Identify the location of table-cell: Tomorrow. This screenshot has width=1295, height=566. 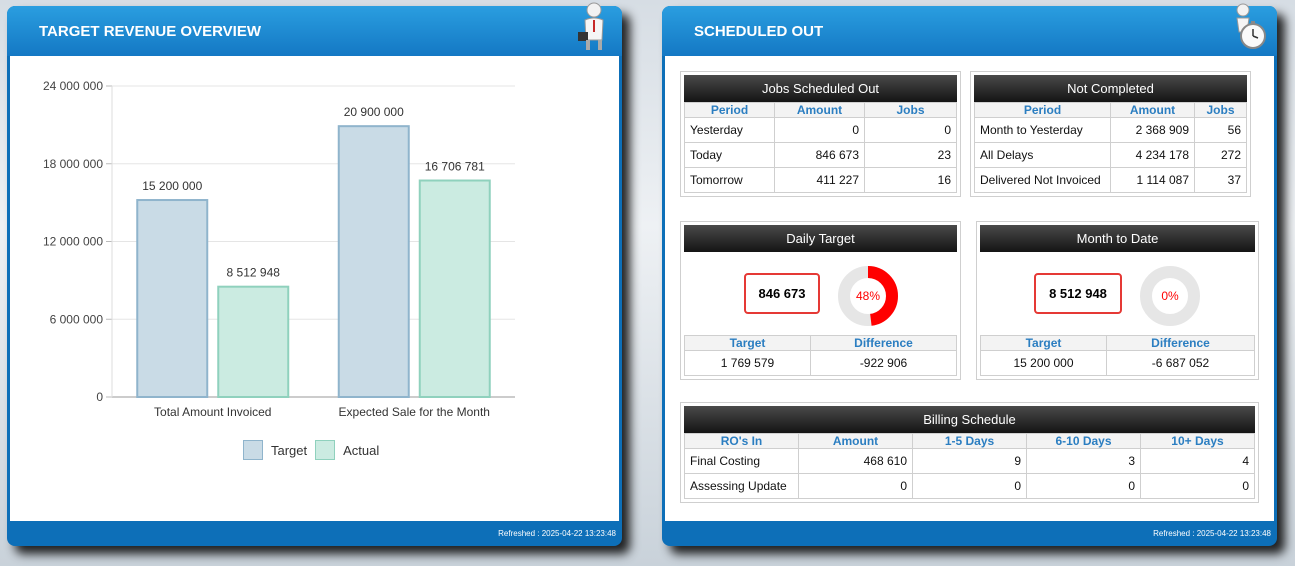
(729, 180).